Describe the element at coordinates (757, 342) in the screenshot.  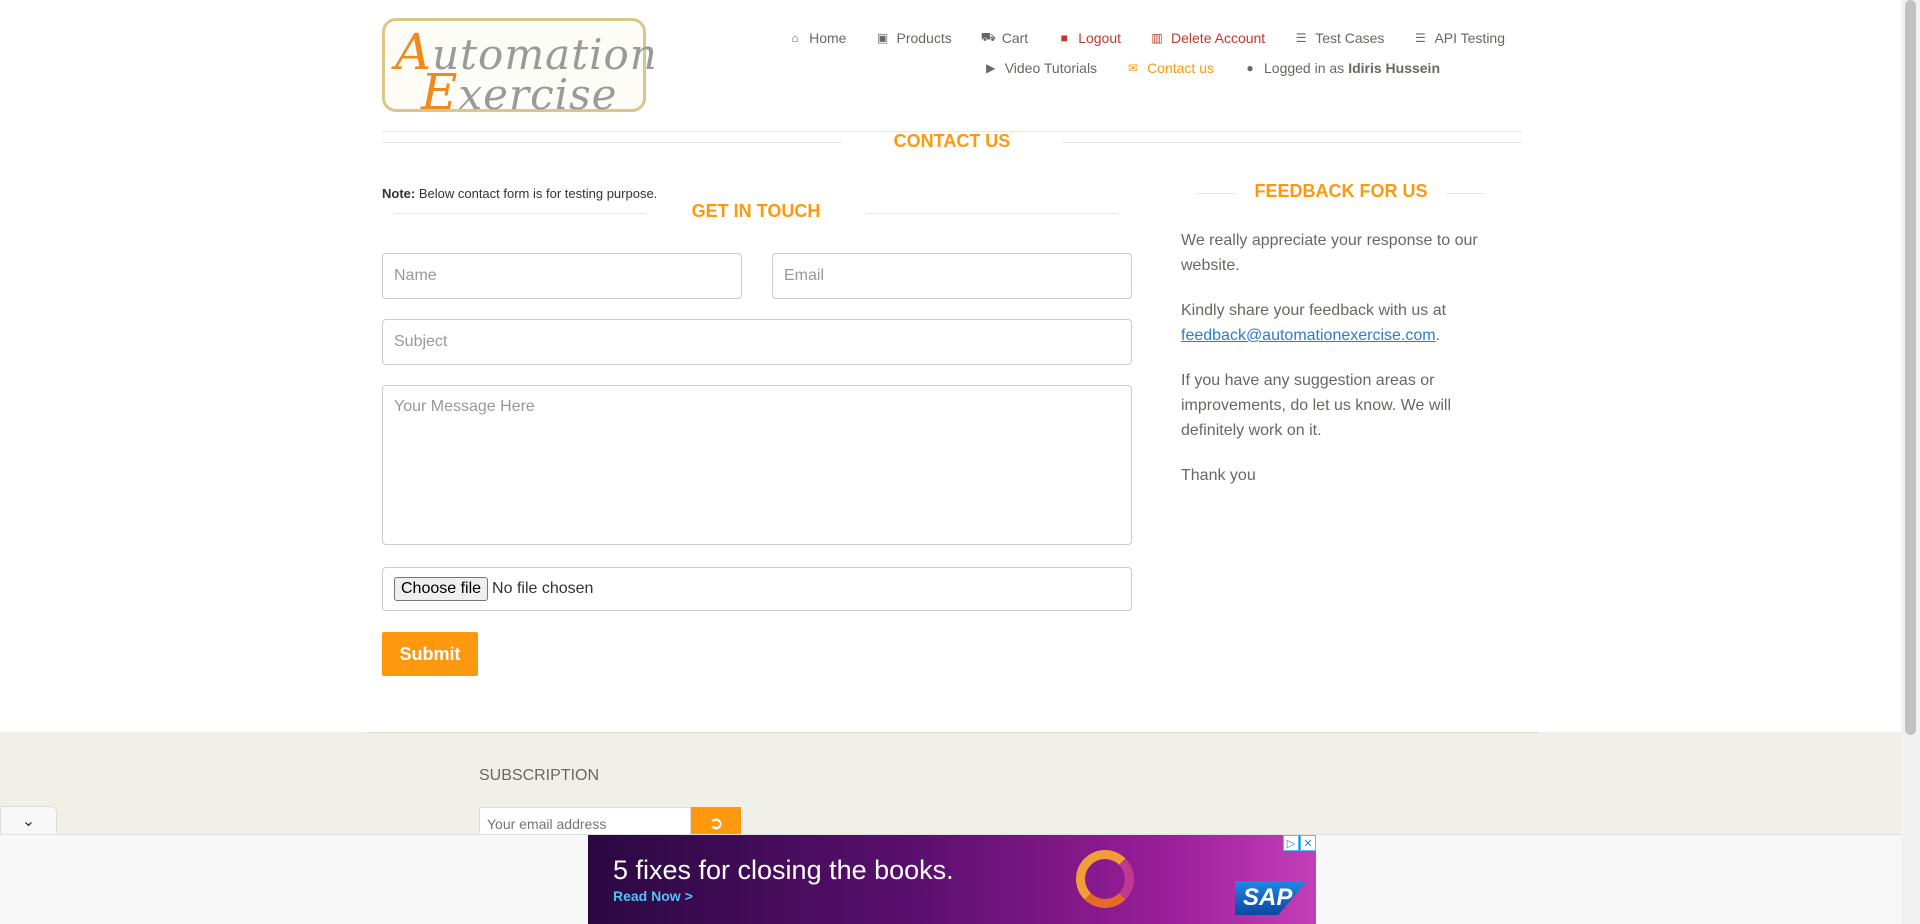
I see `subject-input` at that location.